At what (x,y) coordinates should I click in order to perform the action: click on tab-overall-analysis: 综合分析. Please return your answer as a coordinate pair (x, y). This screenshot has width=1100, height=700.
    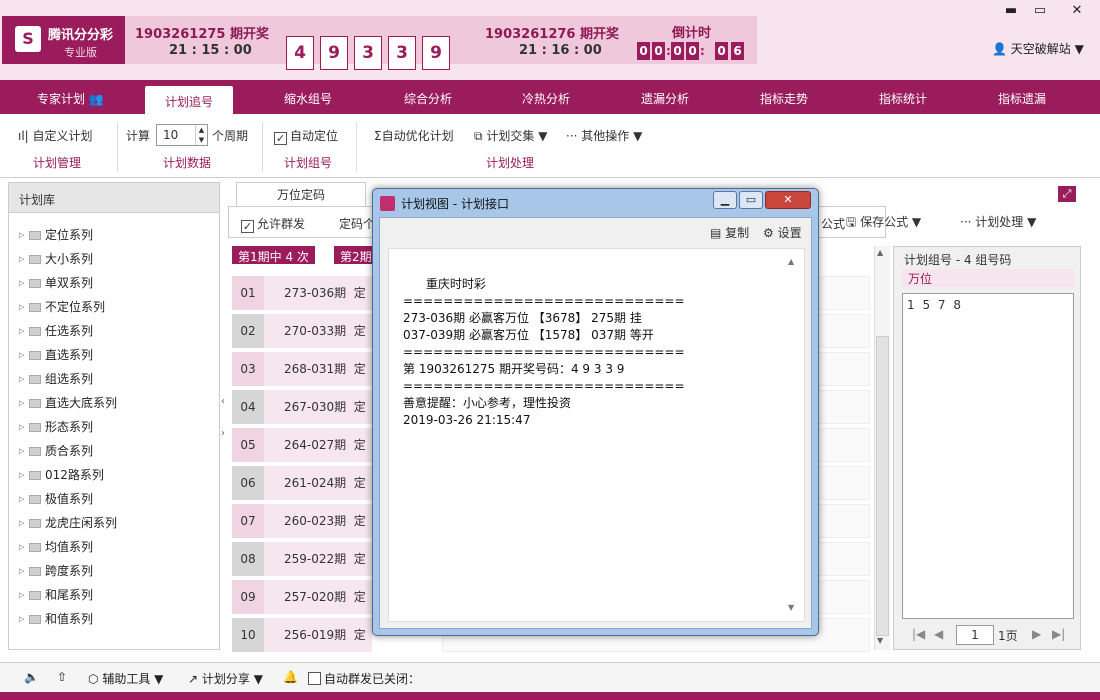
    Looking at the image, I should click on (428, 98).